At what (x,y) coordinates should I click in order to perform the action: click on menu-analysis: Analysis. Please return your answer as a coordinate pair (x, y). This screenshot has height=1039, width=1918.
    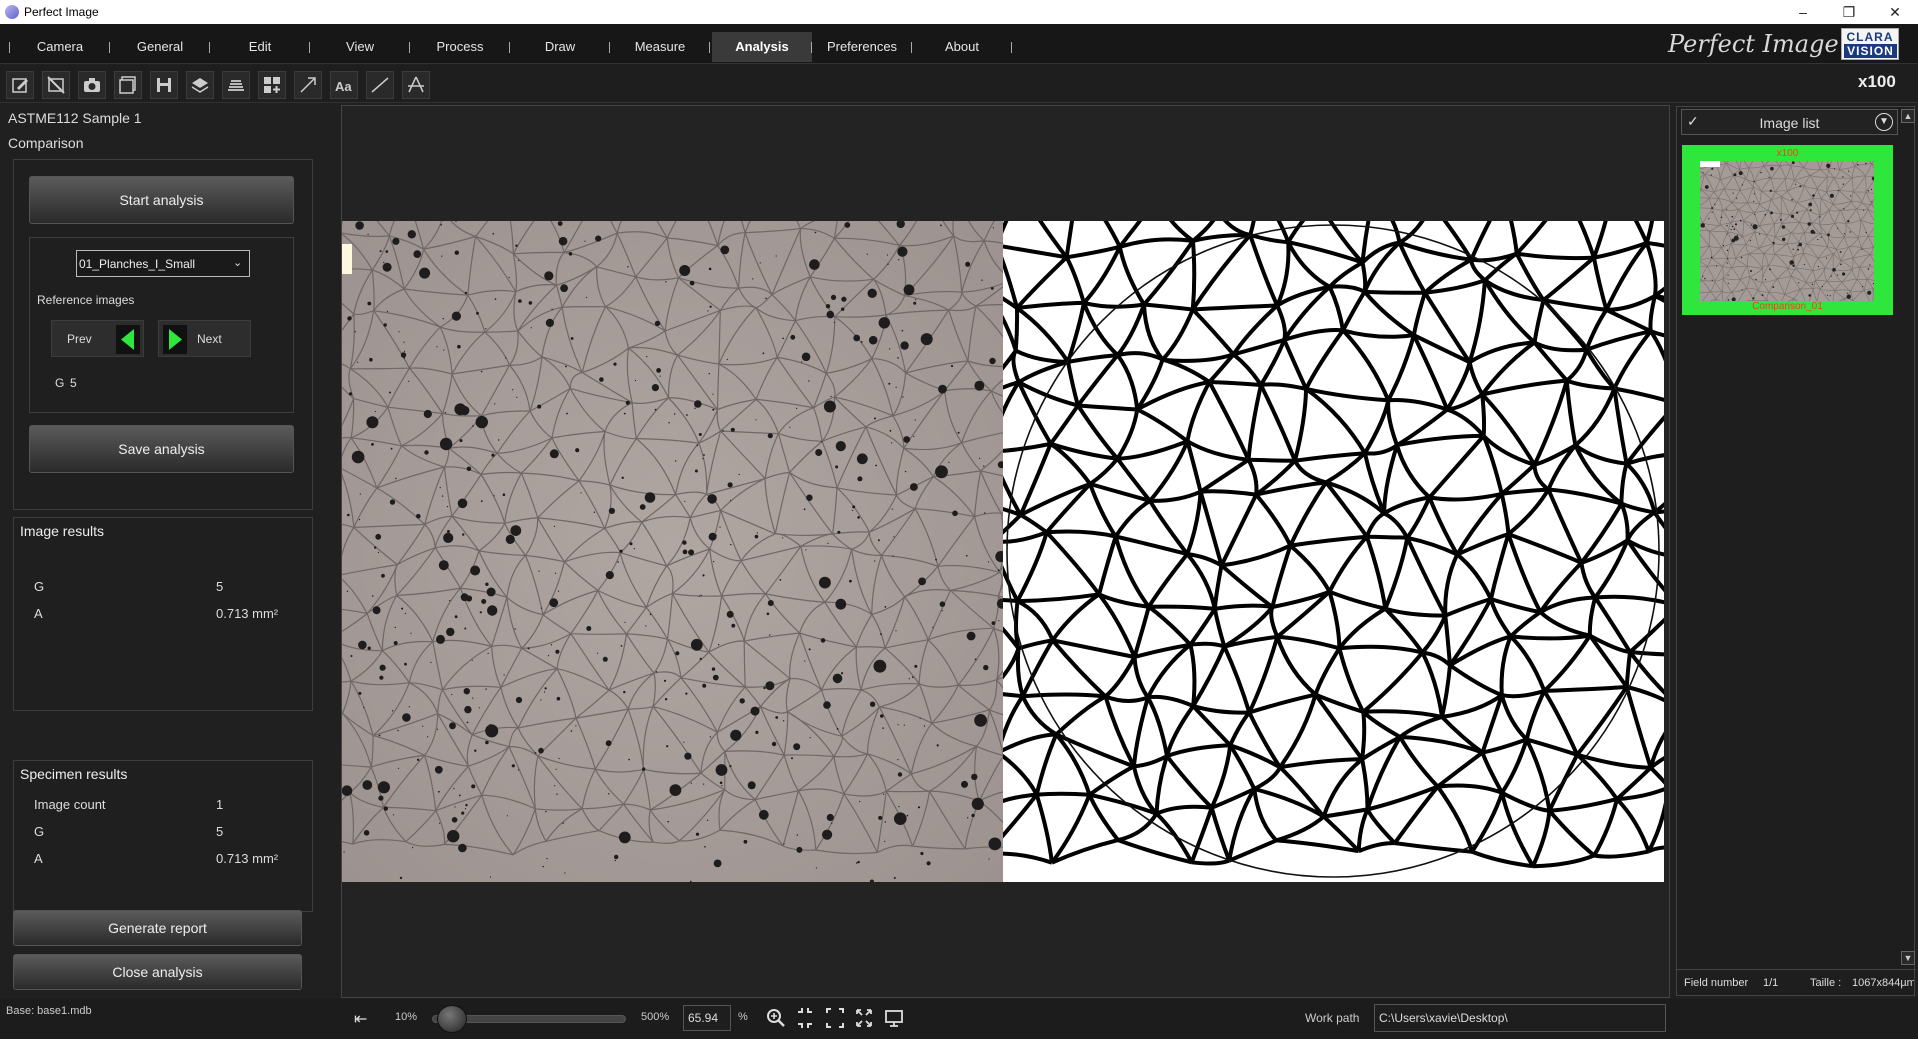
    Looking at the image, I should click on (762, 47).